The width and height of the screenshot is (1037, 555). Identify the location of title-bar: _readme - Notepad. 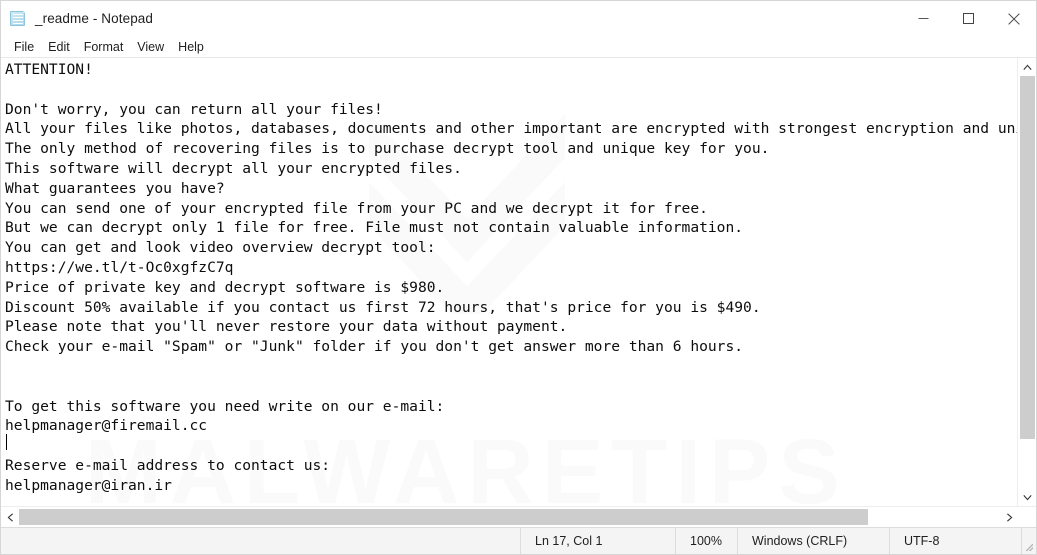
(518, 18).